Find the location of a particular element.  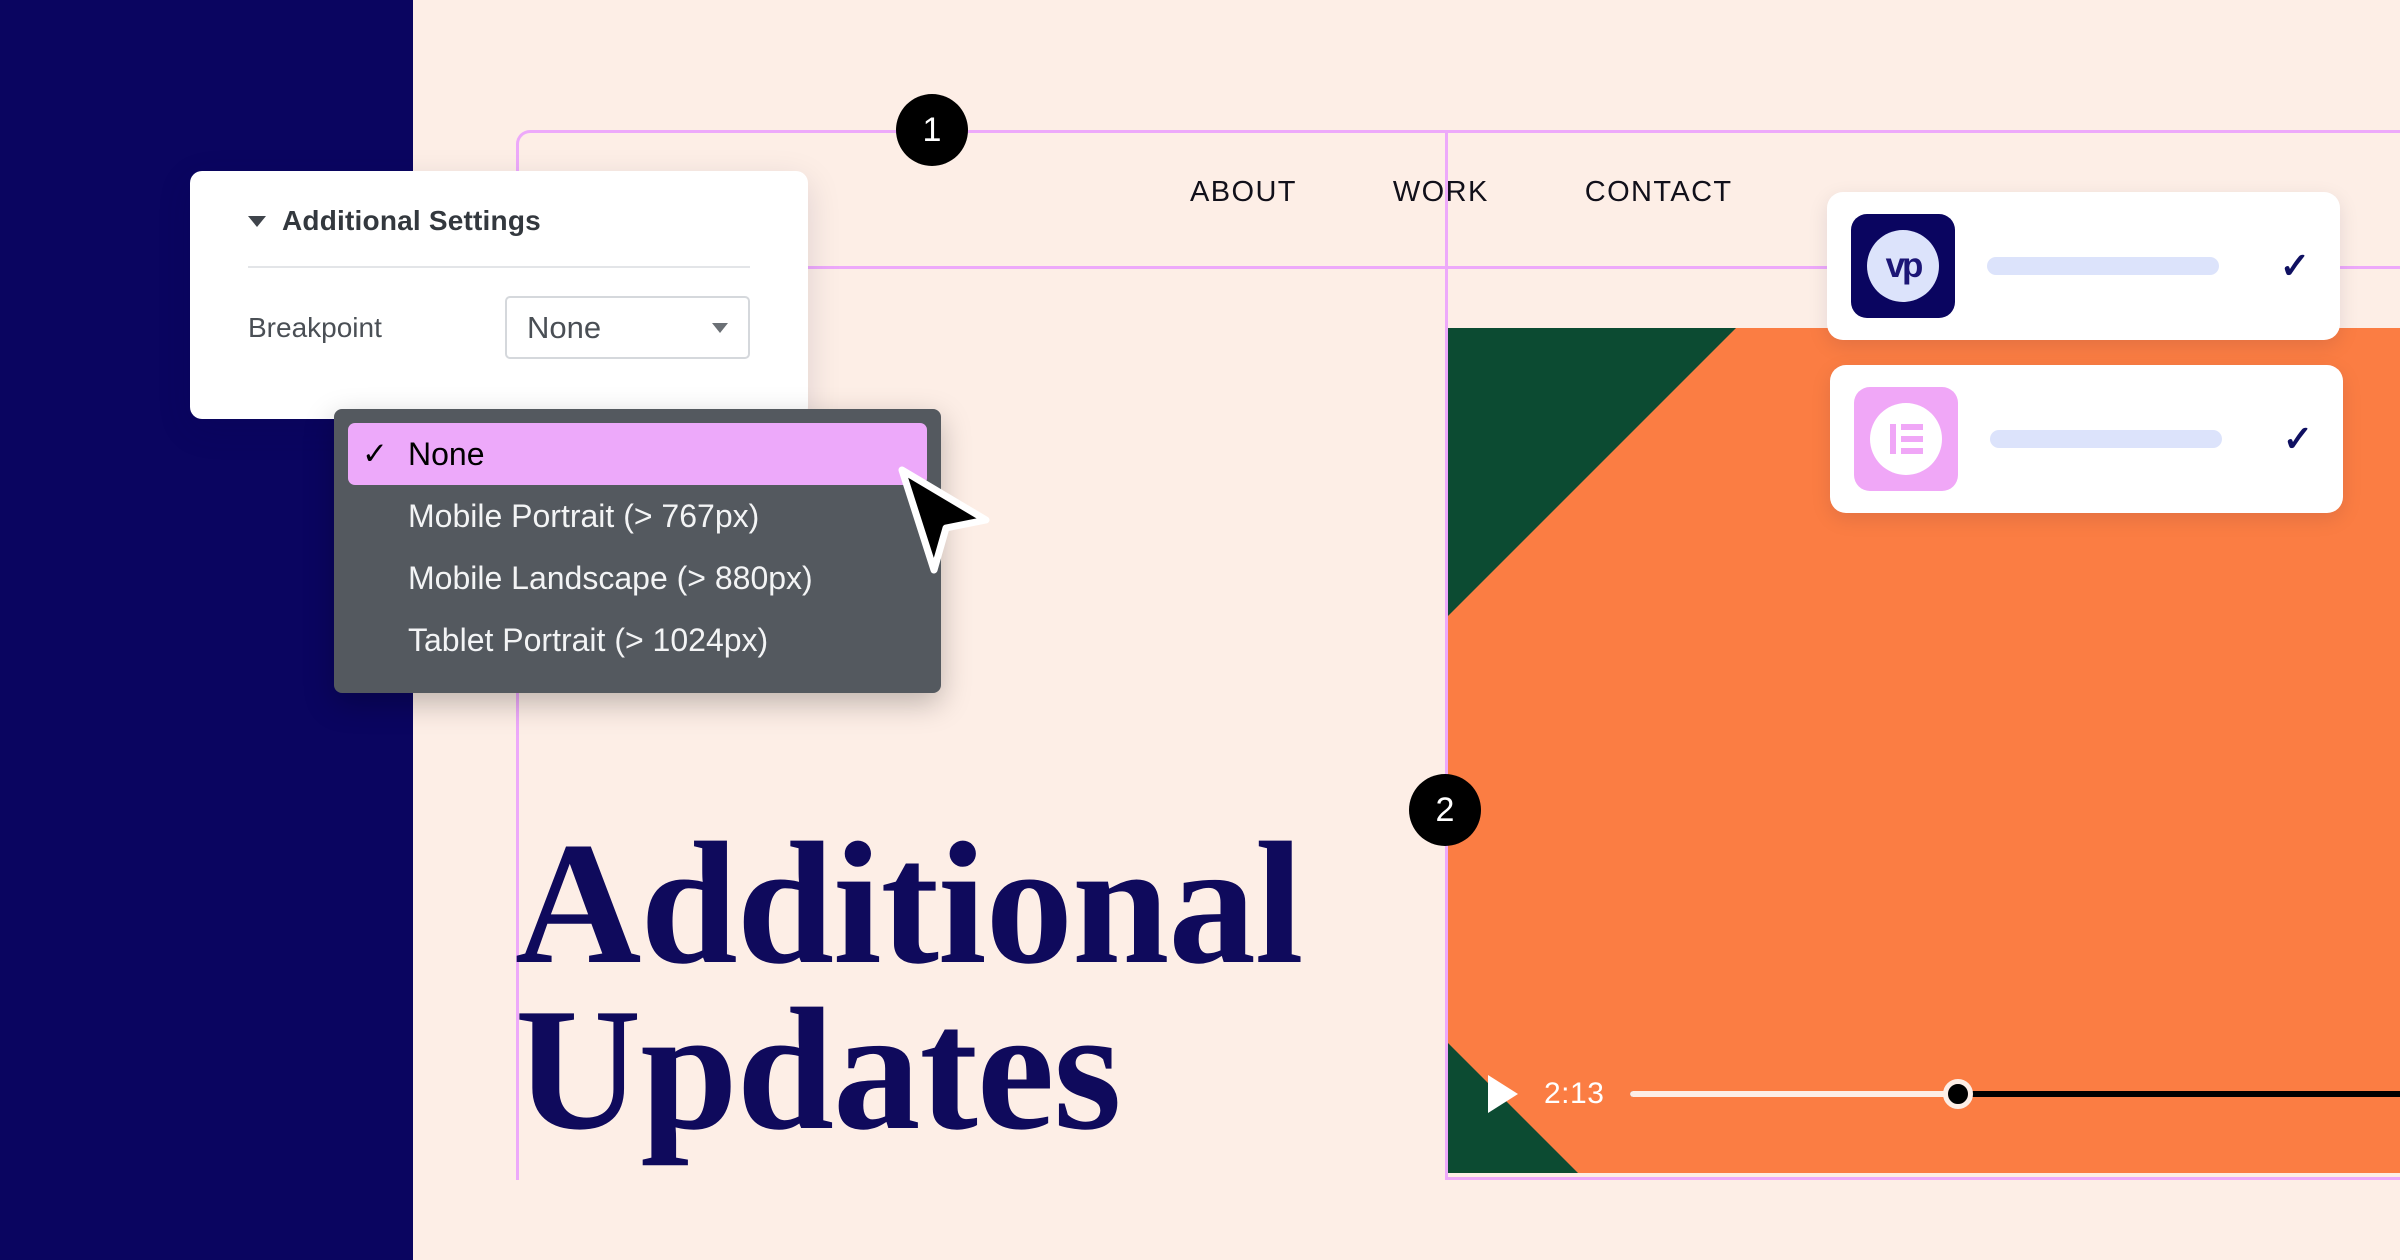

breakpoint-label: Breakpoint is located at coordinates (315, 327).